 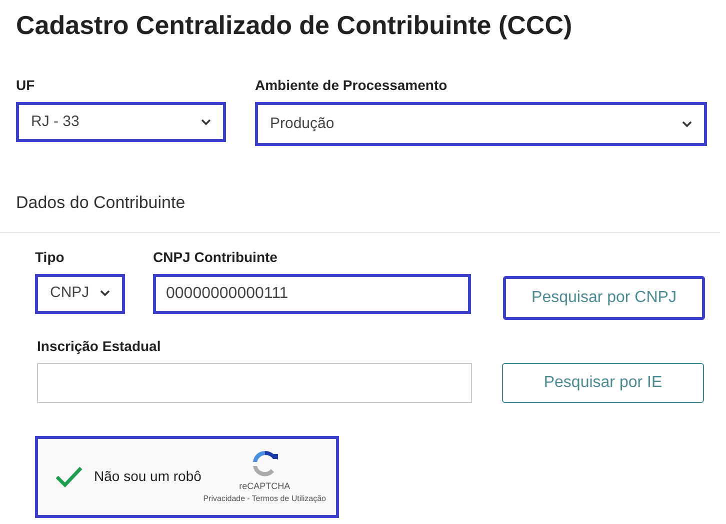 I want to click on captcha-brand: reCAPTCHA, so click(x=264, y=486).